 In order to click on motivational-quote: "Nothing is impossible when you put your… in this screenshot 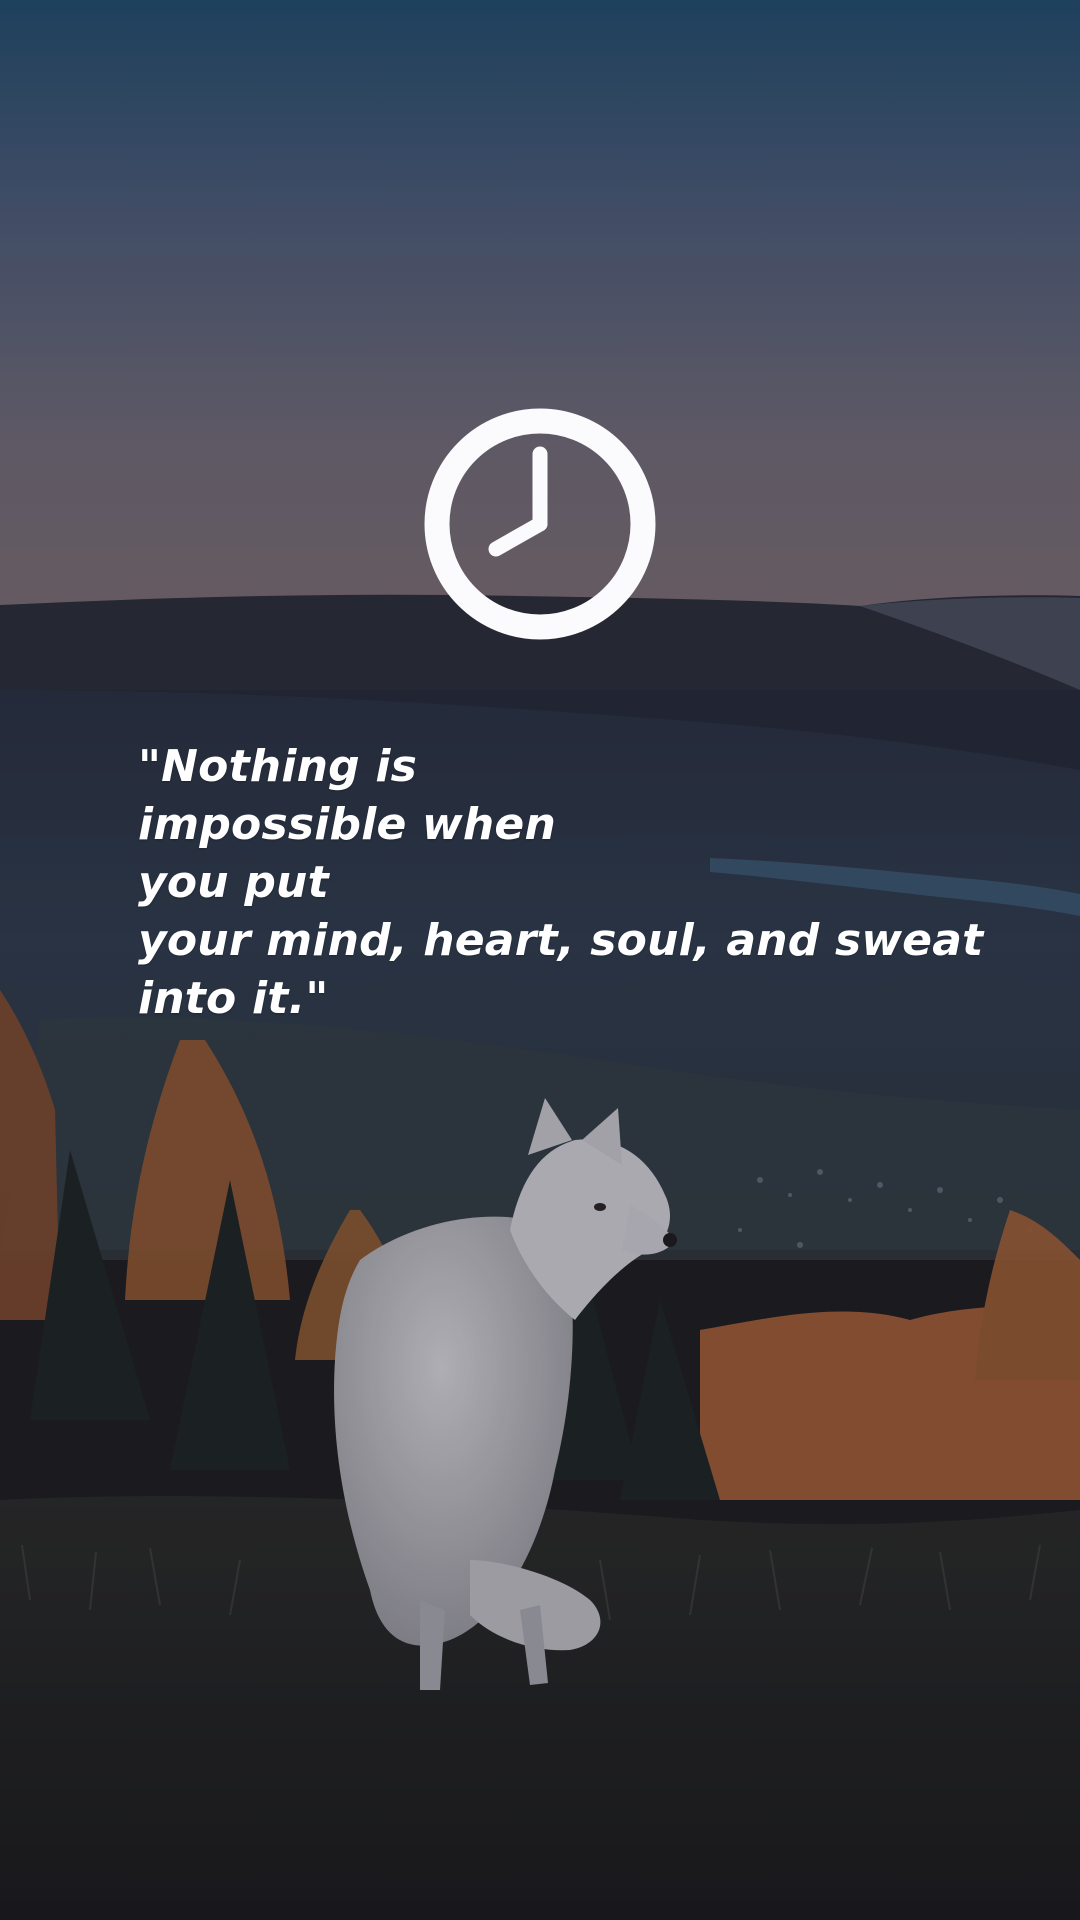, I will do `click(561, 882)`.